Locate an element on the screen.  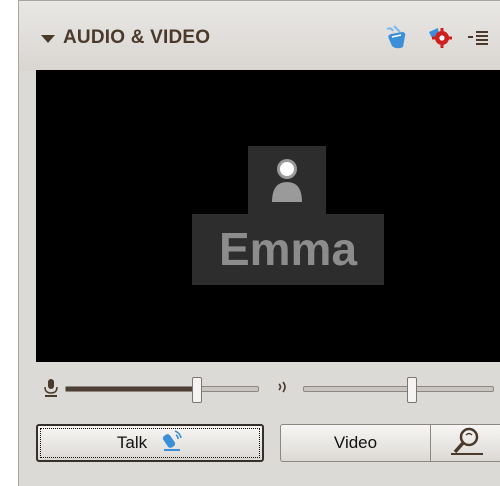
volume-controls is located at coordinates (259, 387).